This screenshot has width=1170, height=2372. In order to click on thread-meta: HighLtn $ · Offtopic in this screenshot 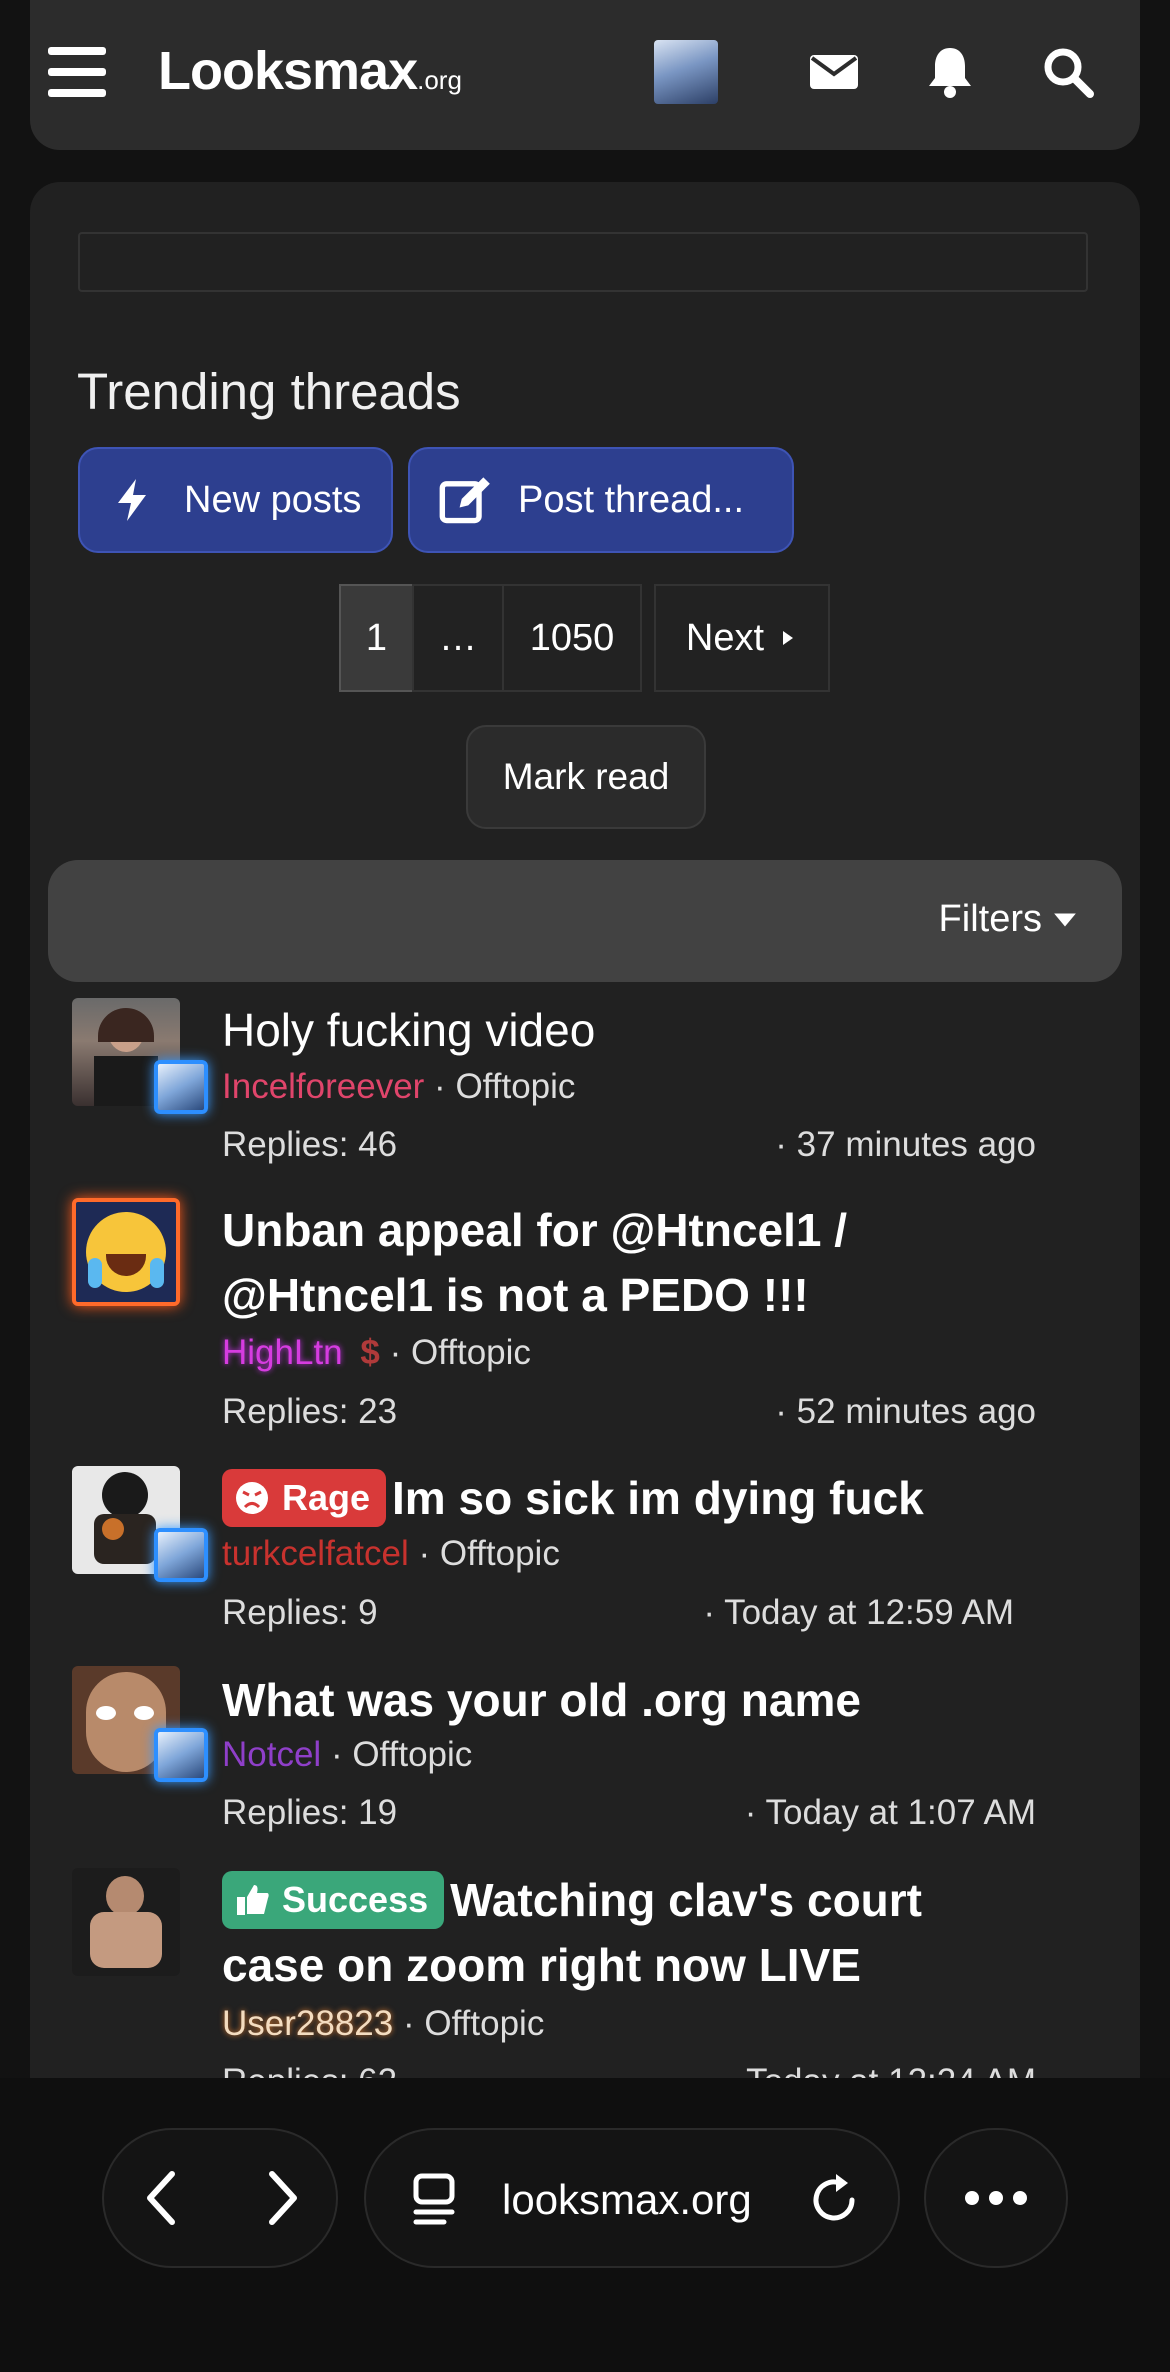, I will do `click(376, 1353)`.